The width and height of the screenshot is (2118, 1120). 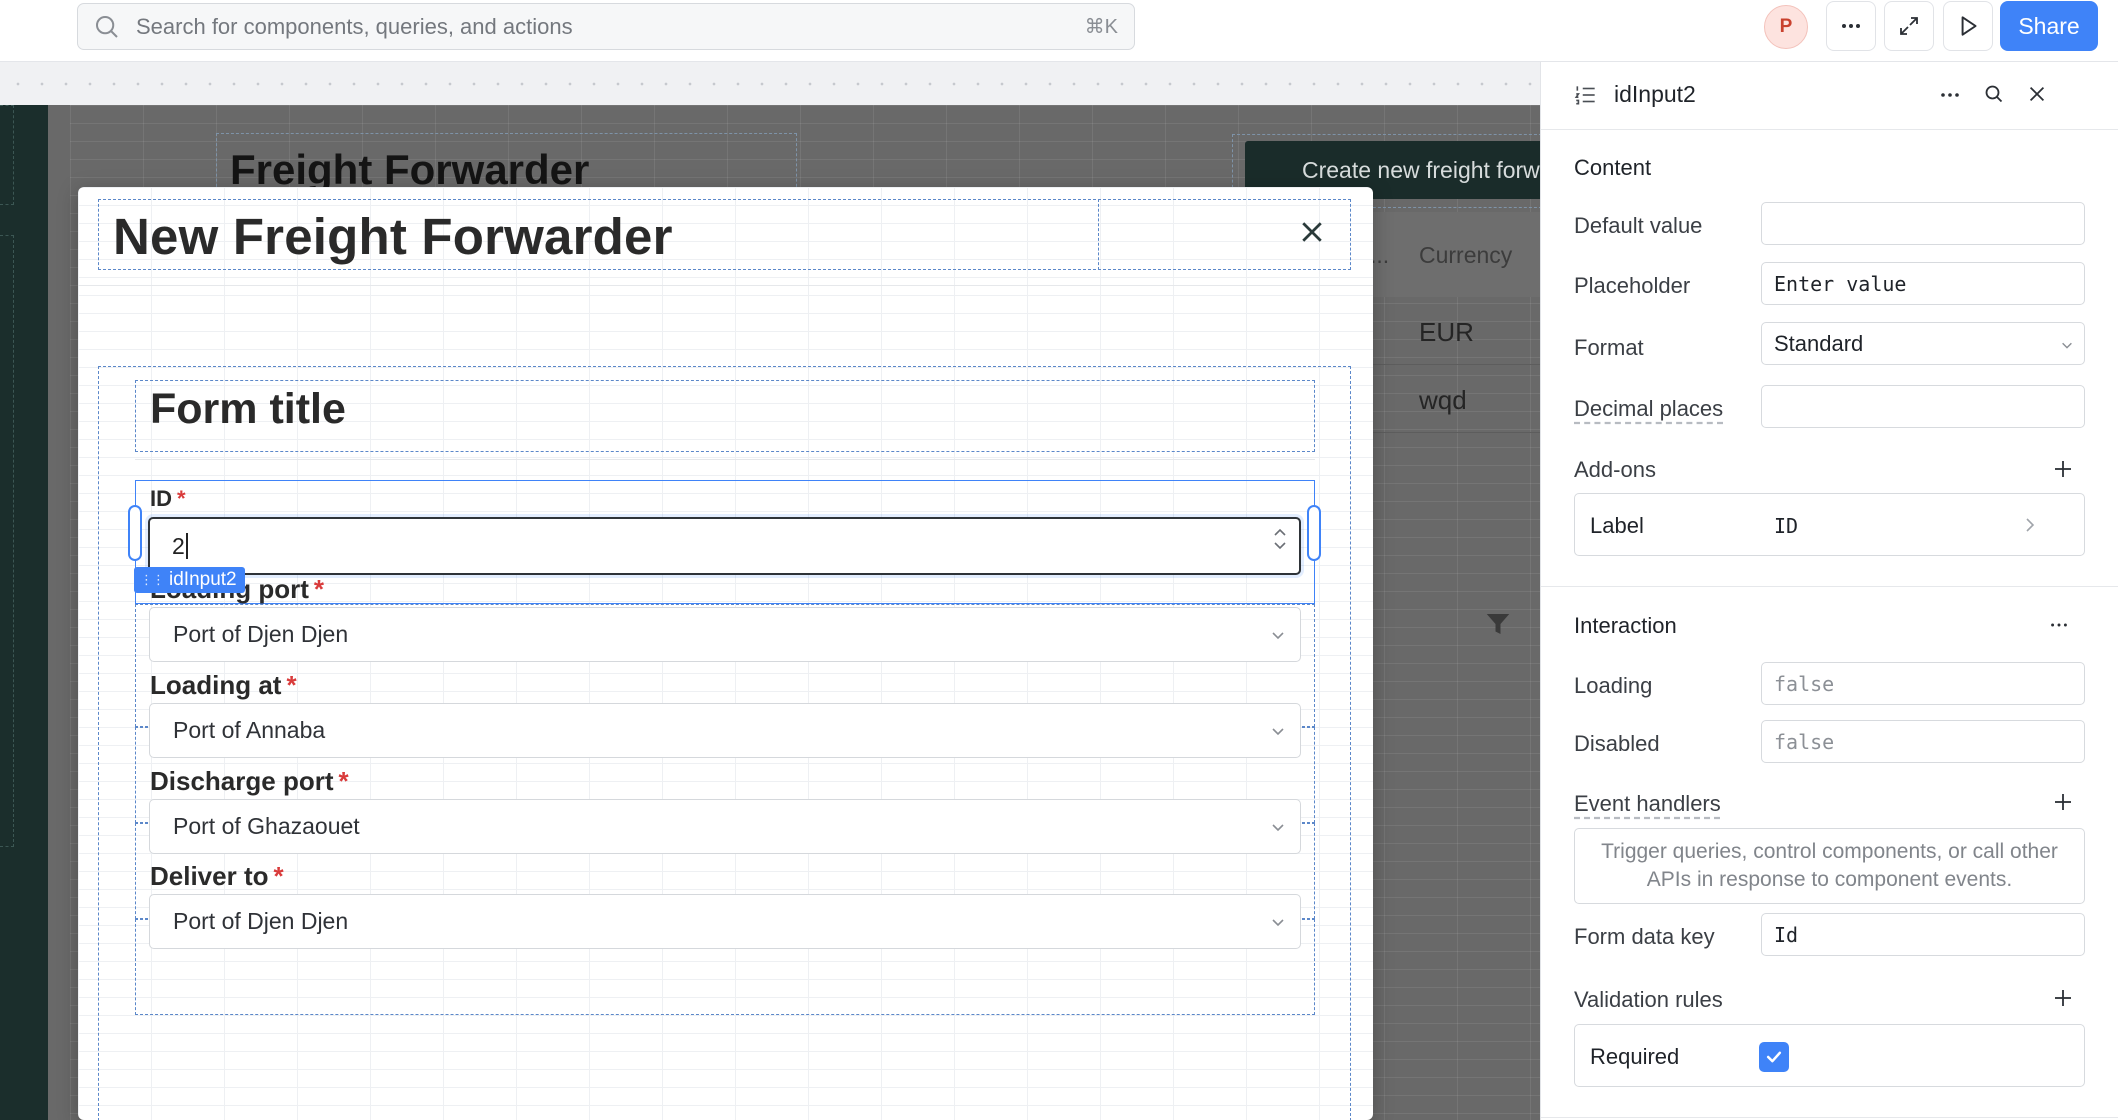 I want to click on inspector-divider, so click(x=1829, y=1117).